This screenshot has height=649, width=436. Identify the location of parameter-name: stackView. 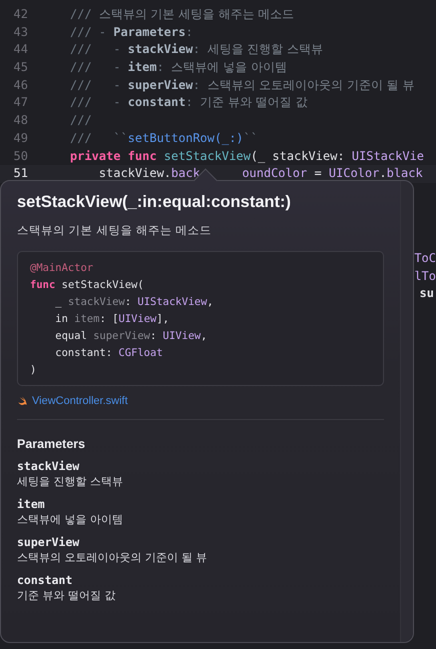
(48, 466).